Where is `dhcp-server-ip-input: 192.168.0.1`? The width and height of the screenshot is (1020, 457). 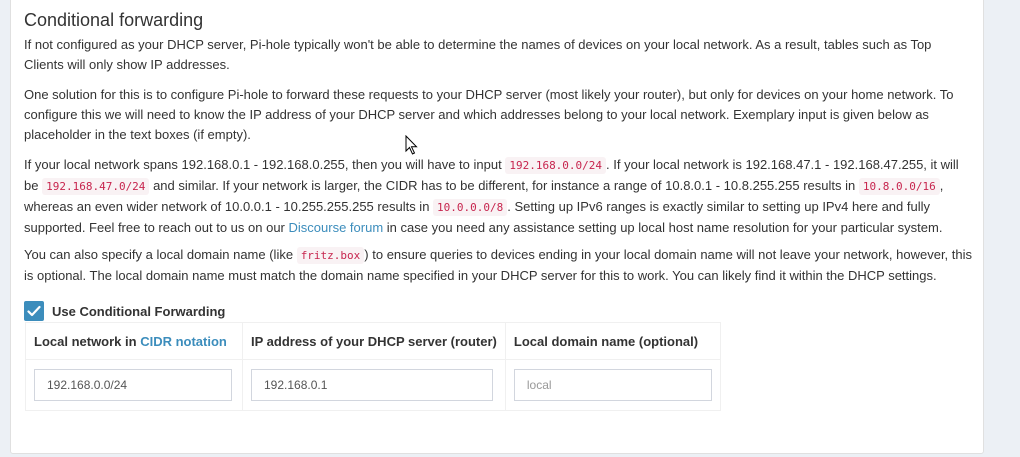
dhcp-server-ip-input: 192.168.0.1 is located at coordinates (372, 385).